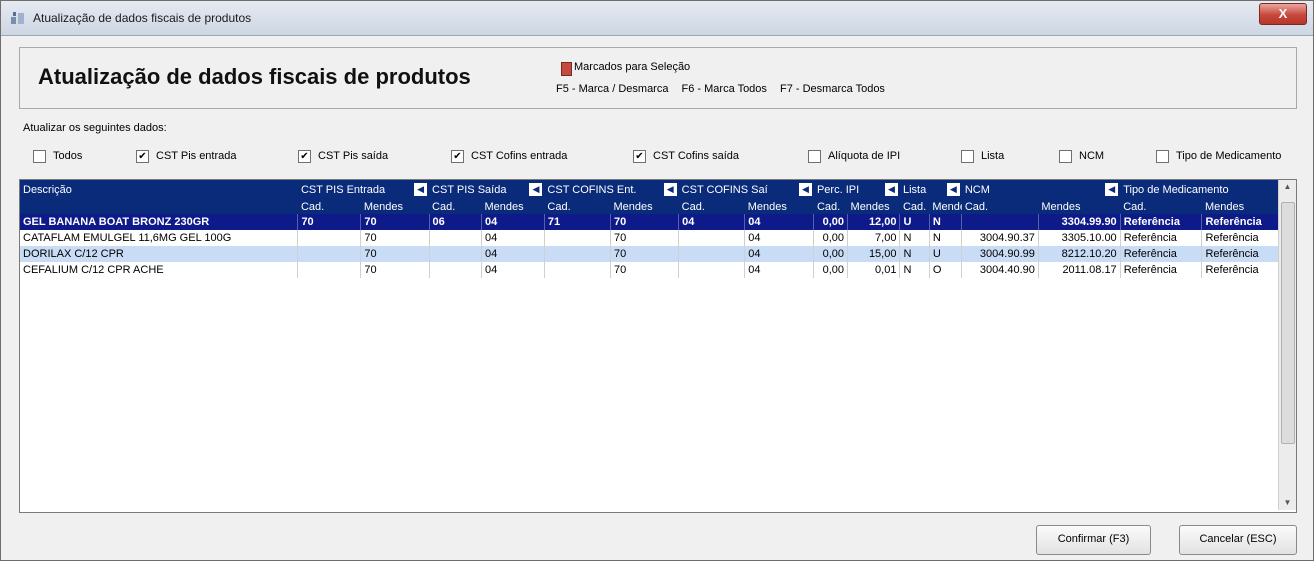  Describe the element at coordinates (946, 270) in the screenshot. I see `table-cell: O` at that location.